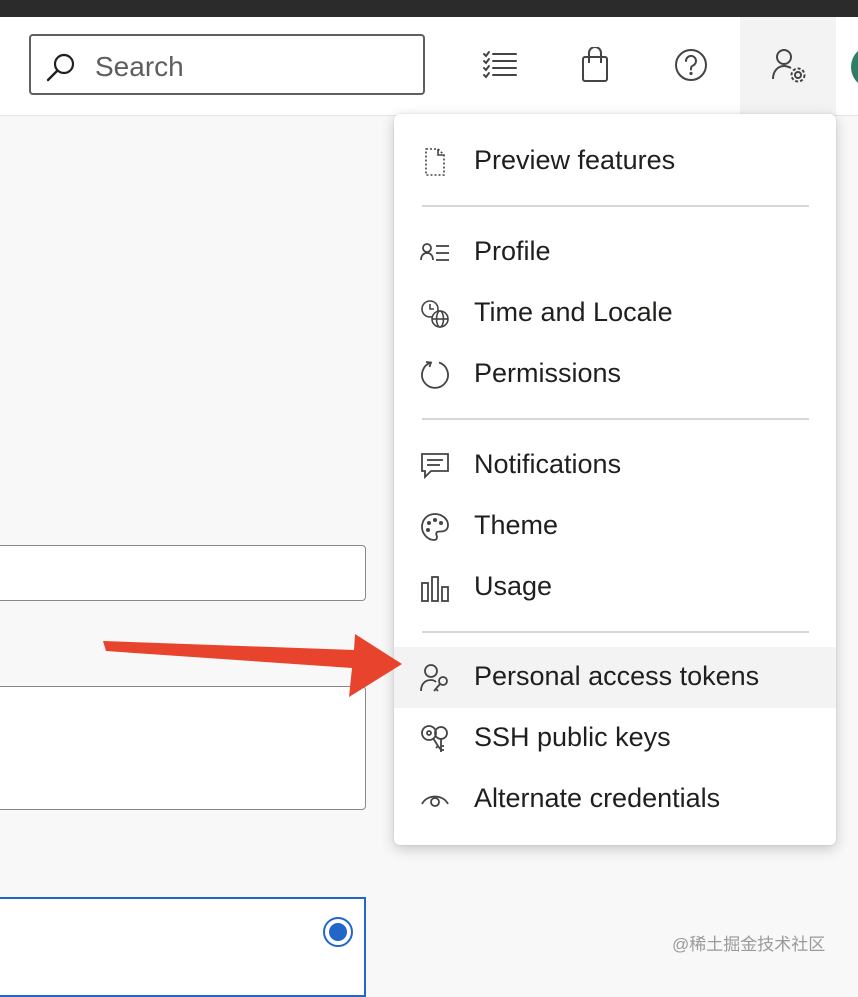  I want to click on arrow-shape, so click(252, 665).